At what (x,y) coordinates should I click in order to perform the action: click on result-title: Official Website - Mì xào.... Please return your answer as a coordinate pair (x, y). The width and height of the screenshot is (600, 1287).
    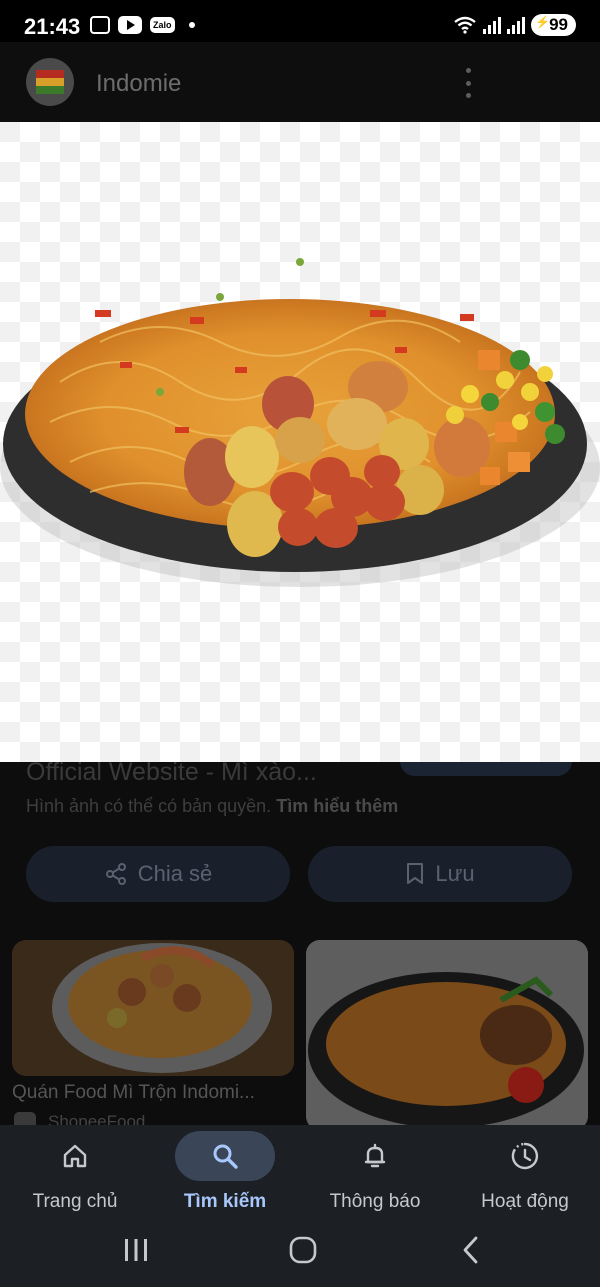
    Looking at the image, I should click on (171, 774).